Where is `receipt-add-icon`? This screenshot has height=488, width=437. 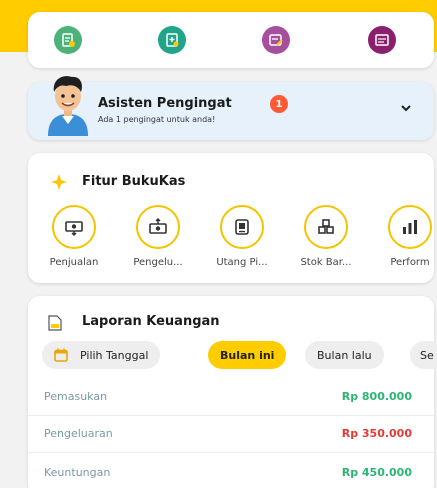 receipt-add-icon is located at coordinates (68, 40).